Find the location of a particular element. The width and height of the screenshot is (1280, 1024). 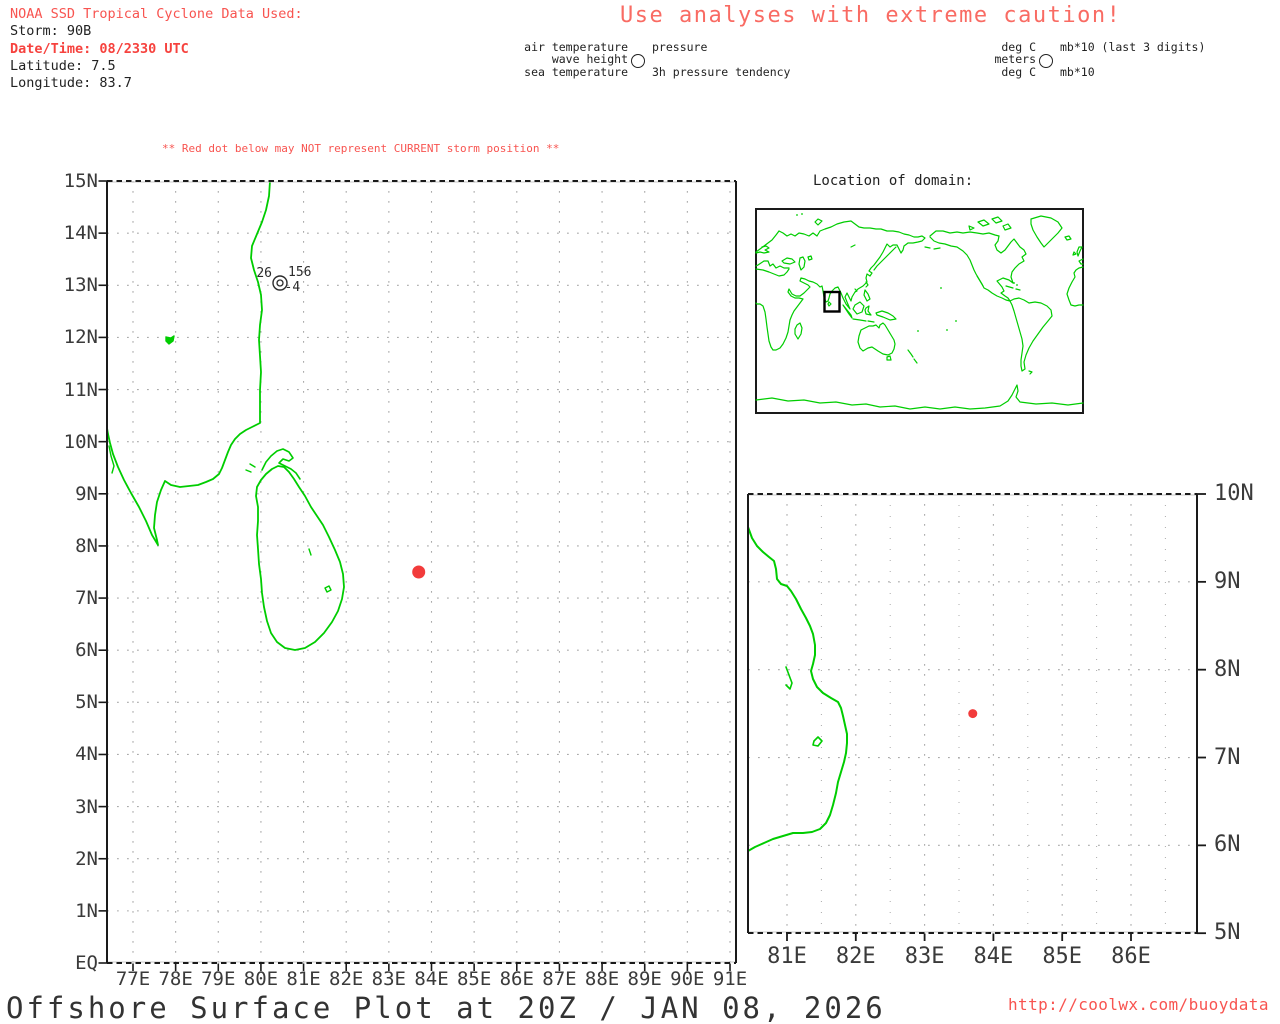

units-legend-left-1: meters is located at coordinates (1015, 59).